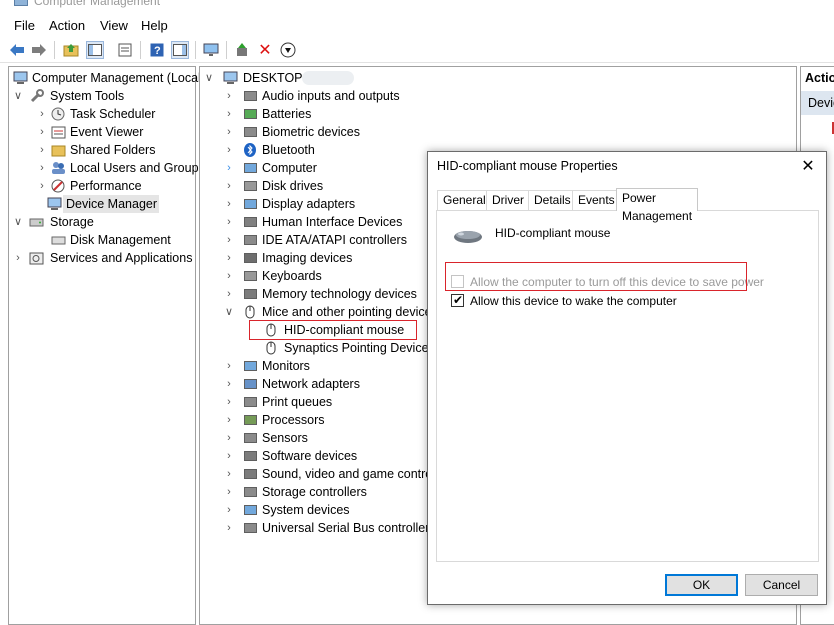 The height and width of the screenshot is (625, 834). I want to click on back-arrow-icon, so click(17, 50).